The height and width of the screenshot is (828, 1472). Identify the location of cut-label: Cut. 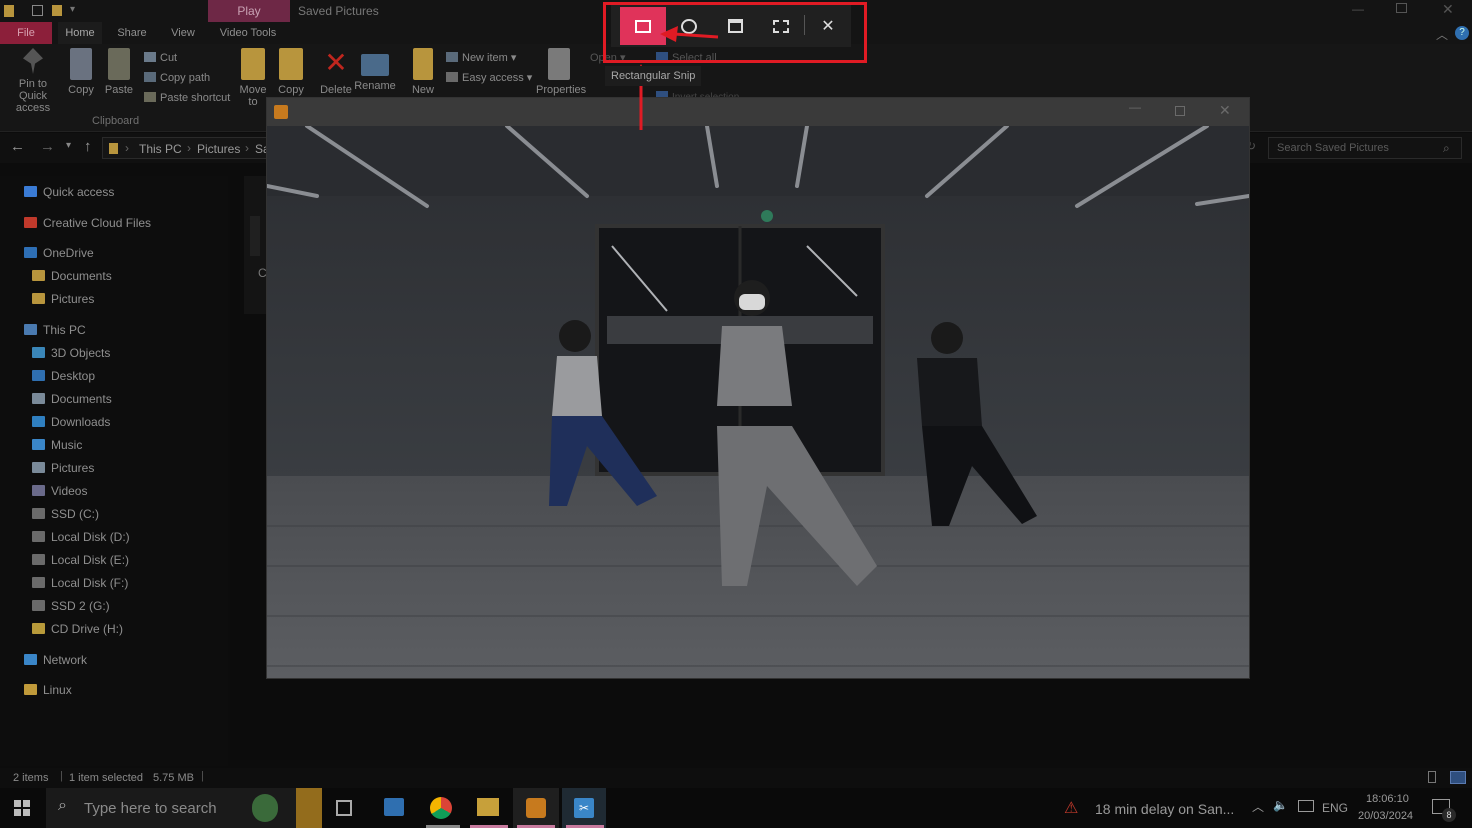
(169, 58).